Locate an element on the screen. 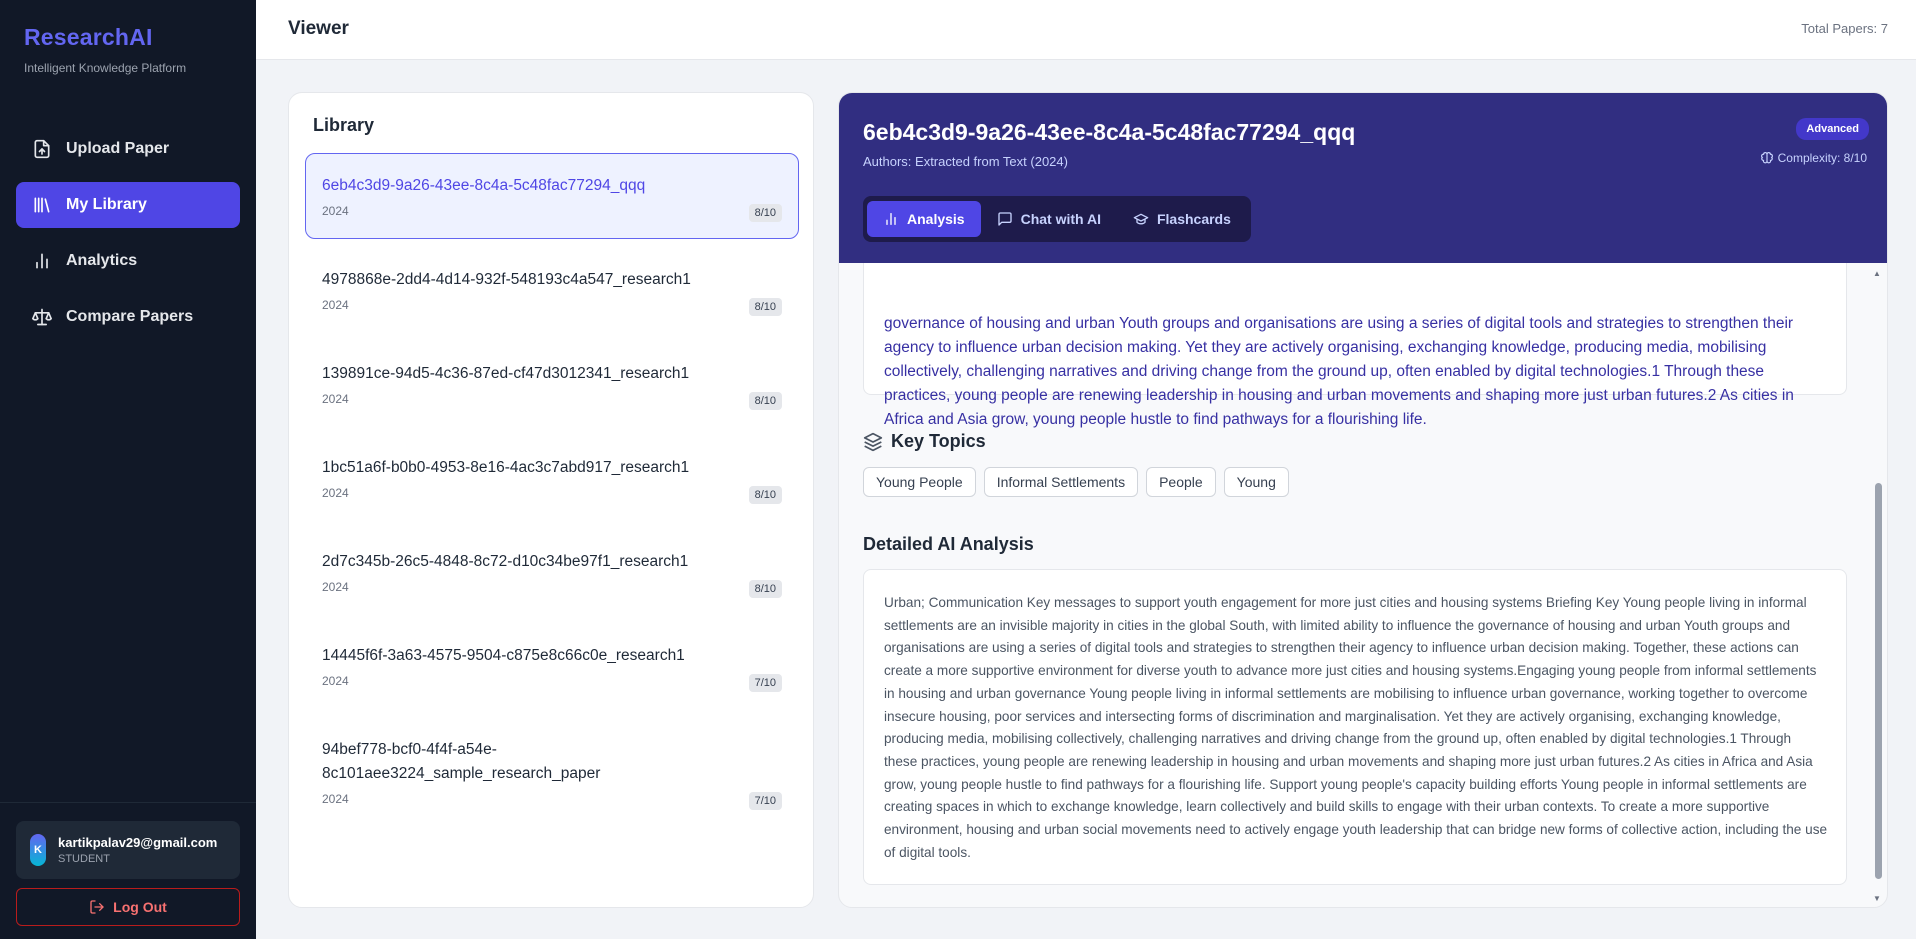 This screenshot has width=1916, height=939. tab-flashcards: Flashcards is located at coordinates (1182, 219).